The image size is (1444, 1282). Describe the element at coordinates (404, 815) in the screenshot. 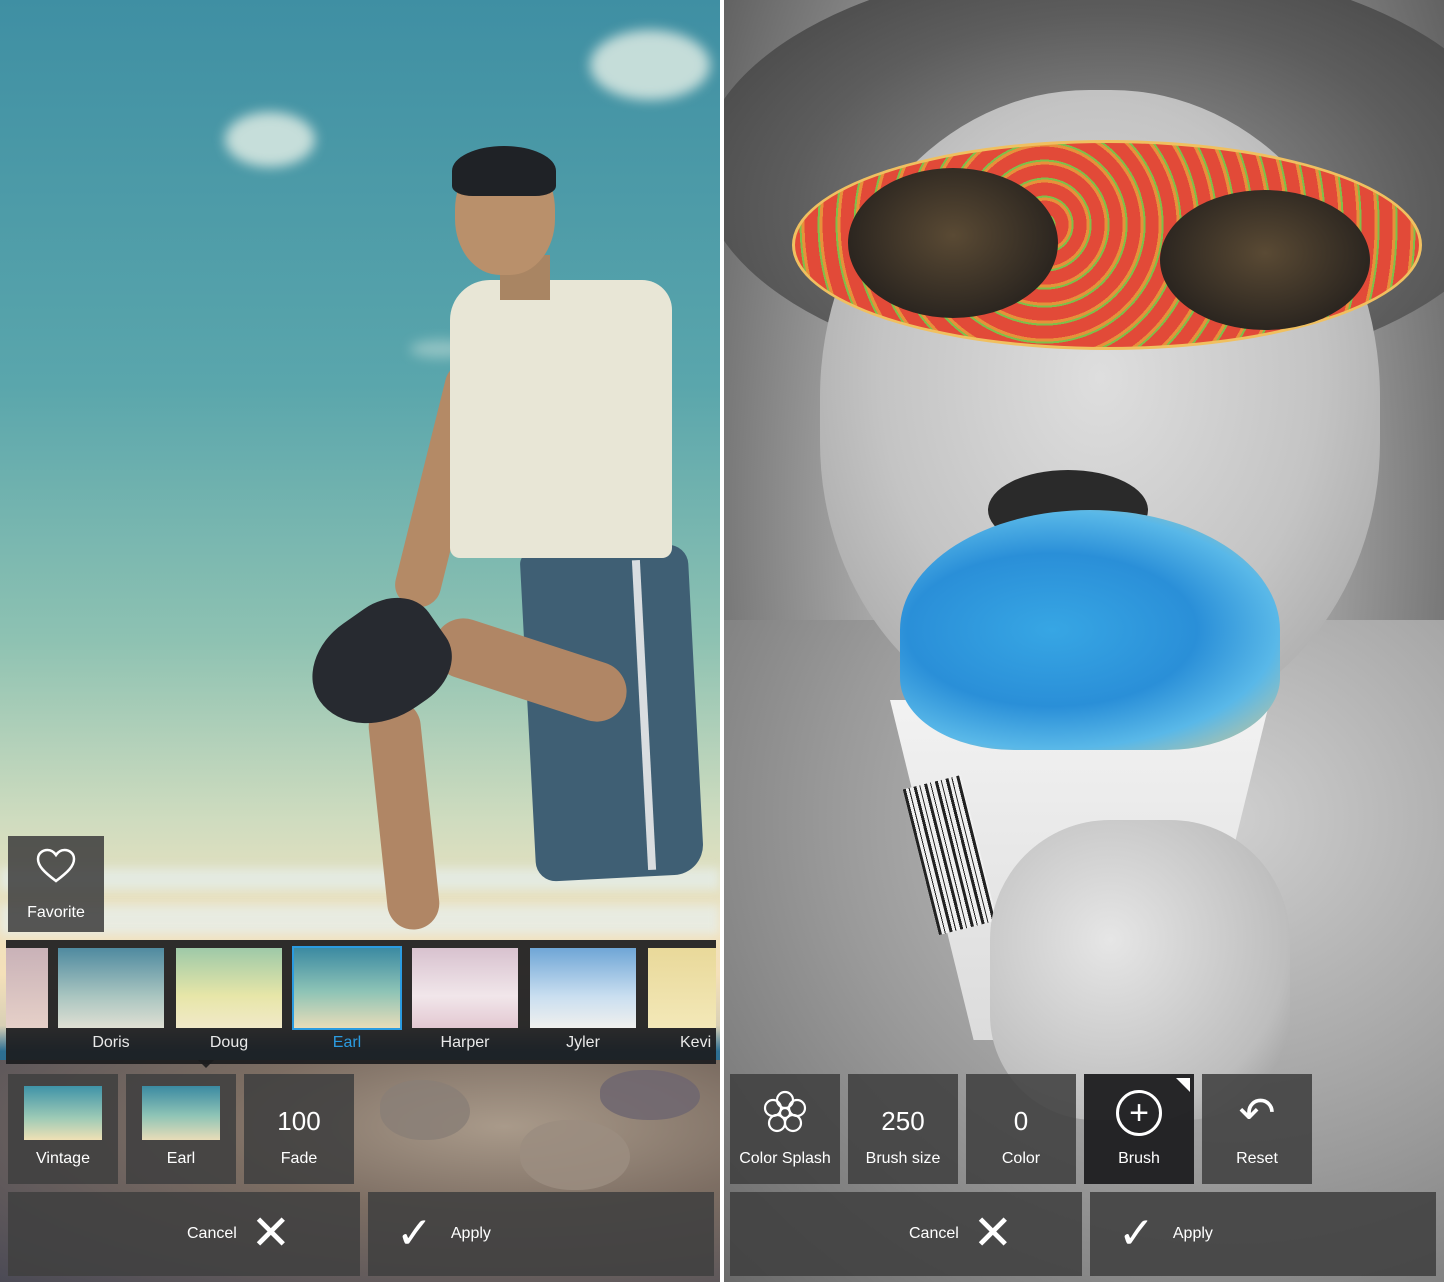

I see `person-shin` at that location.